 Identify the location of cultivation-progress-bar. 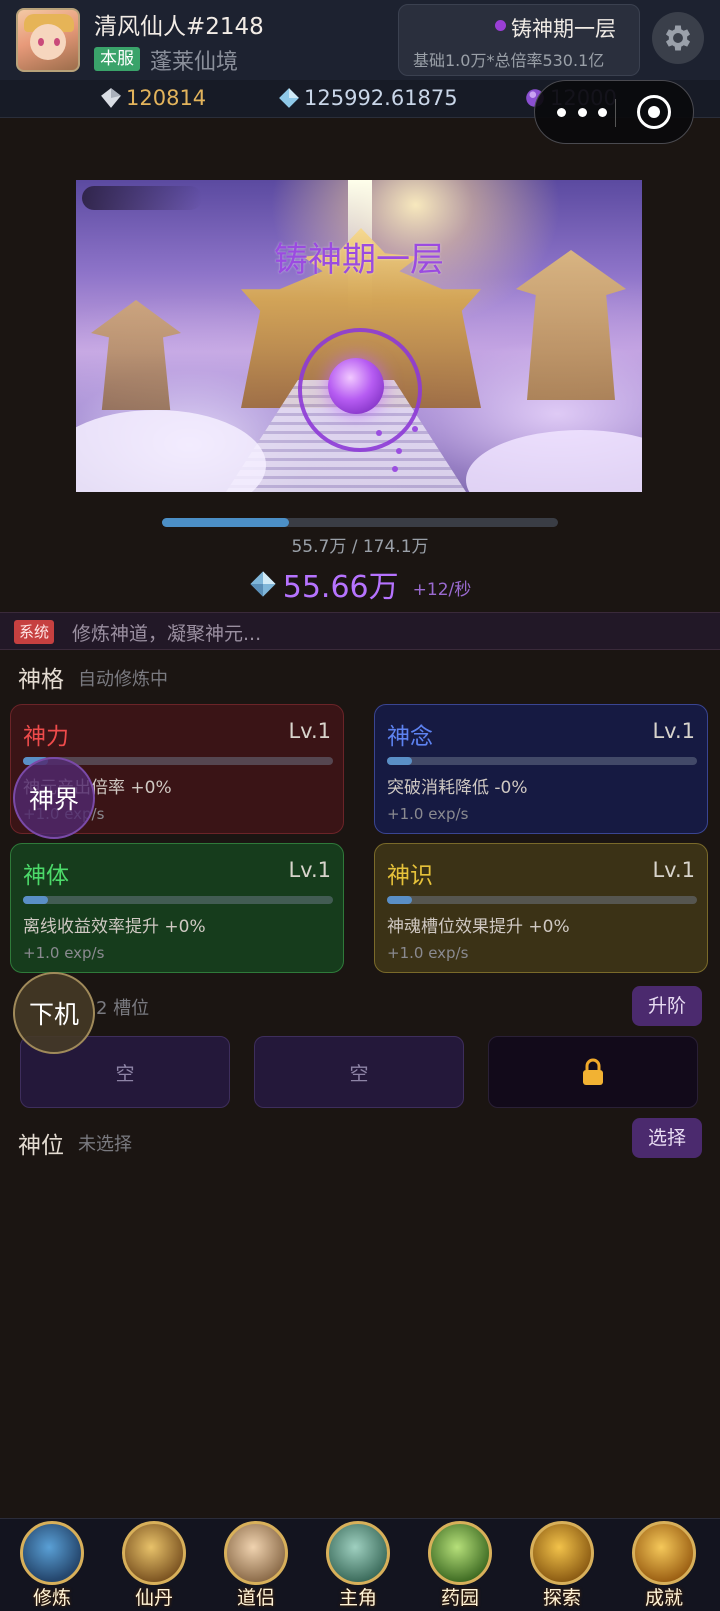
(360, 522).